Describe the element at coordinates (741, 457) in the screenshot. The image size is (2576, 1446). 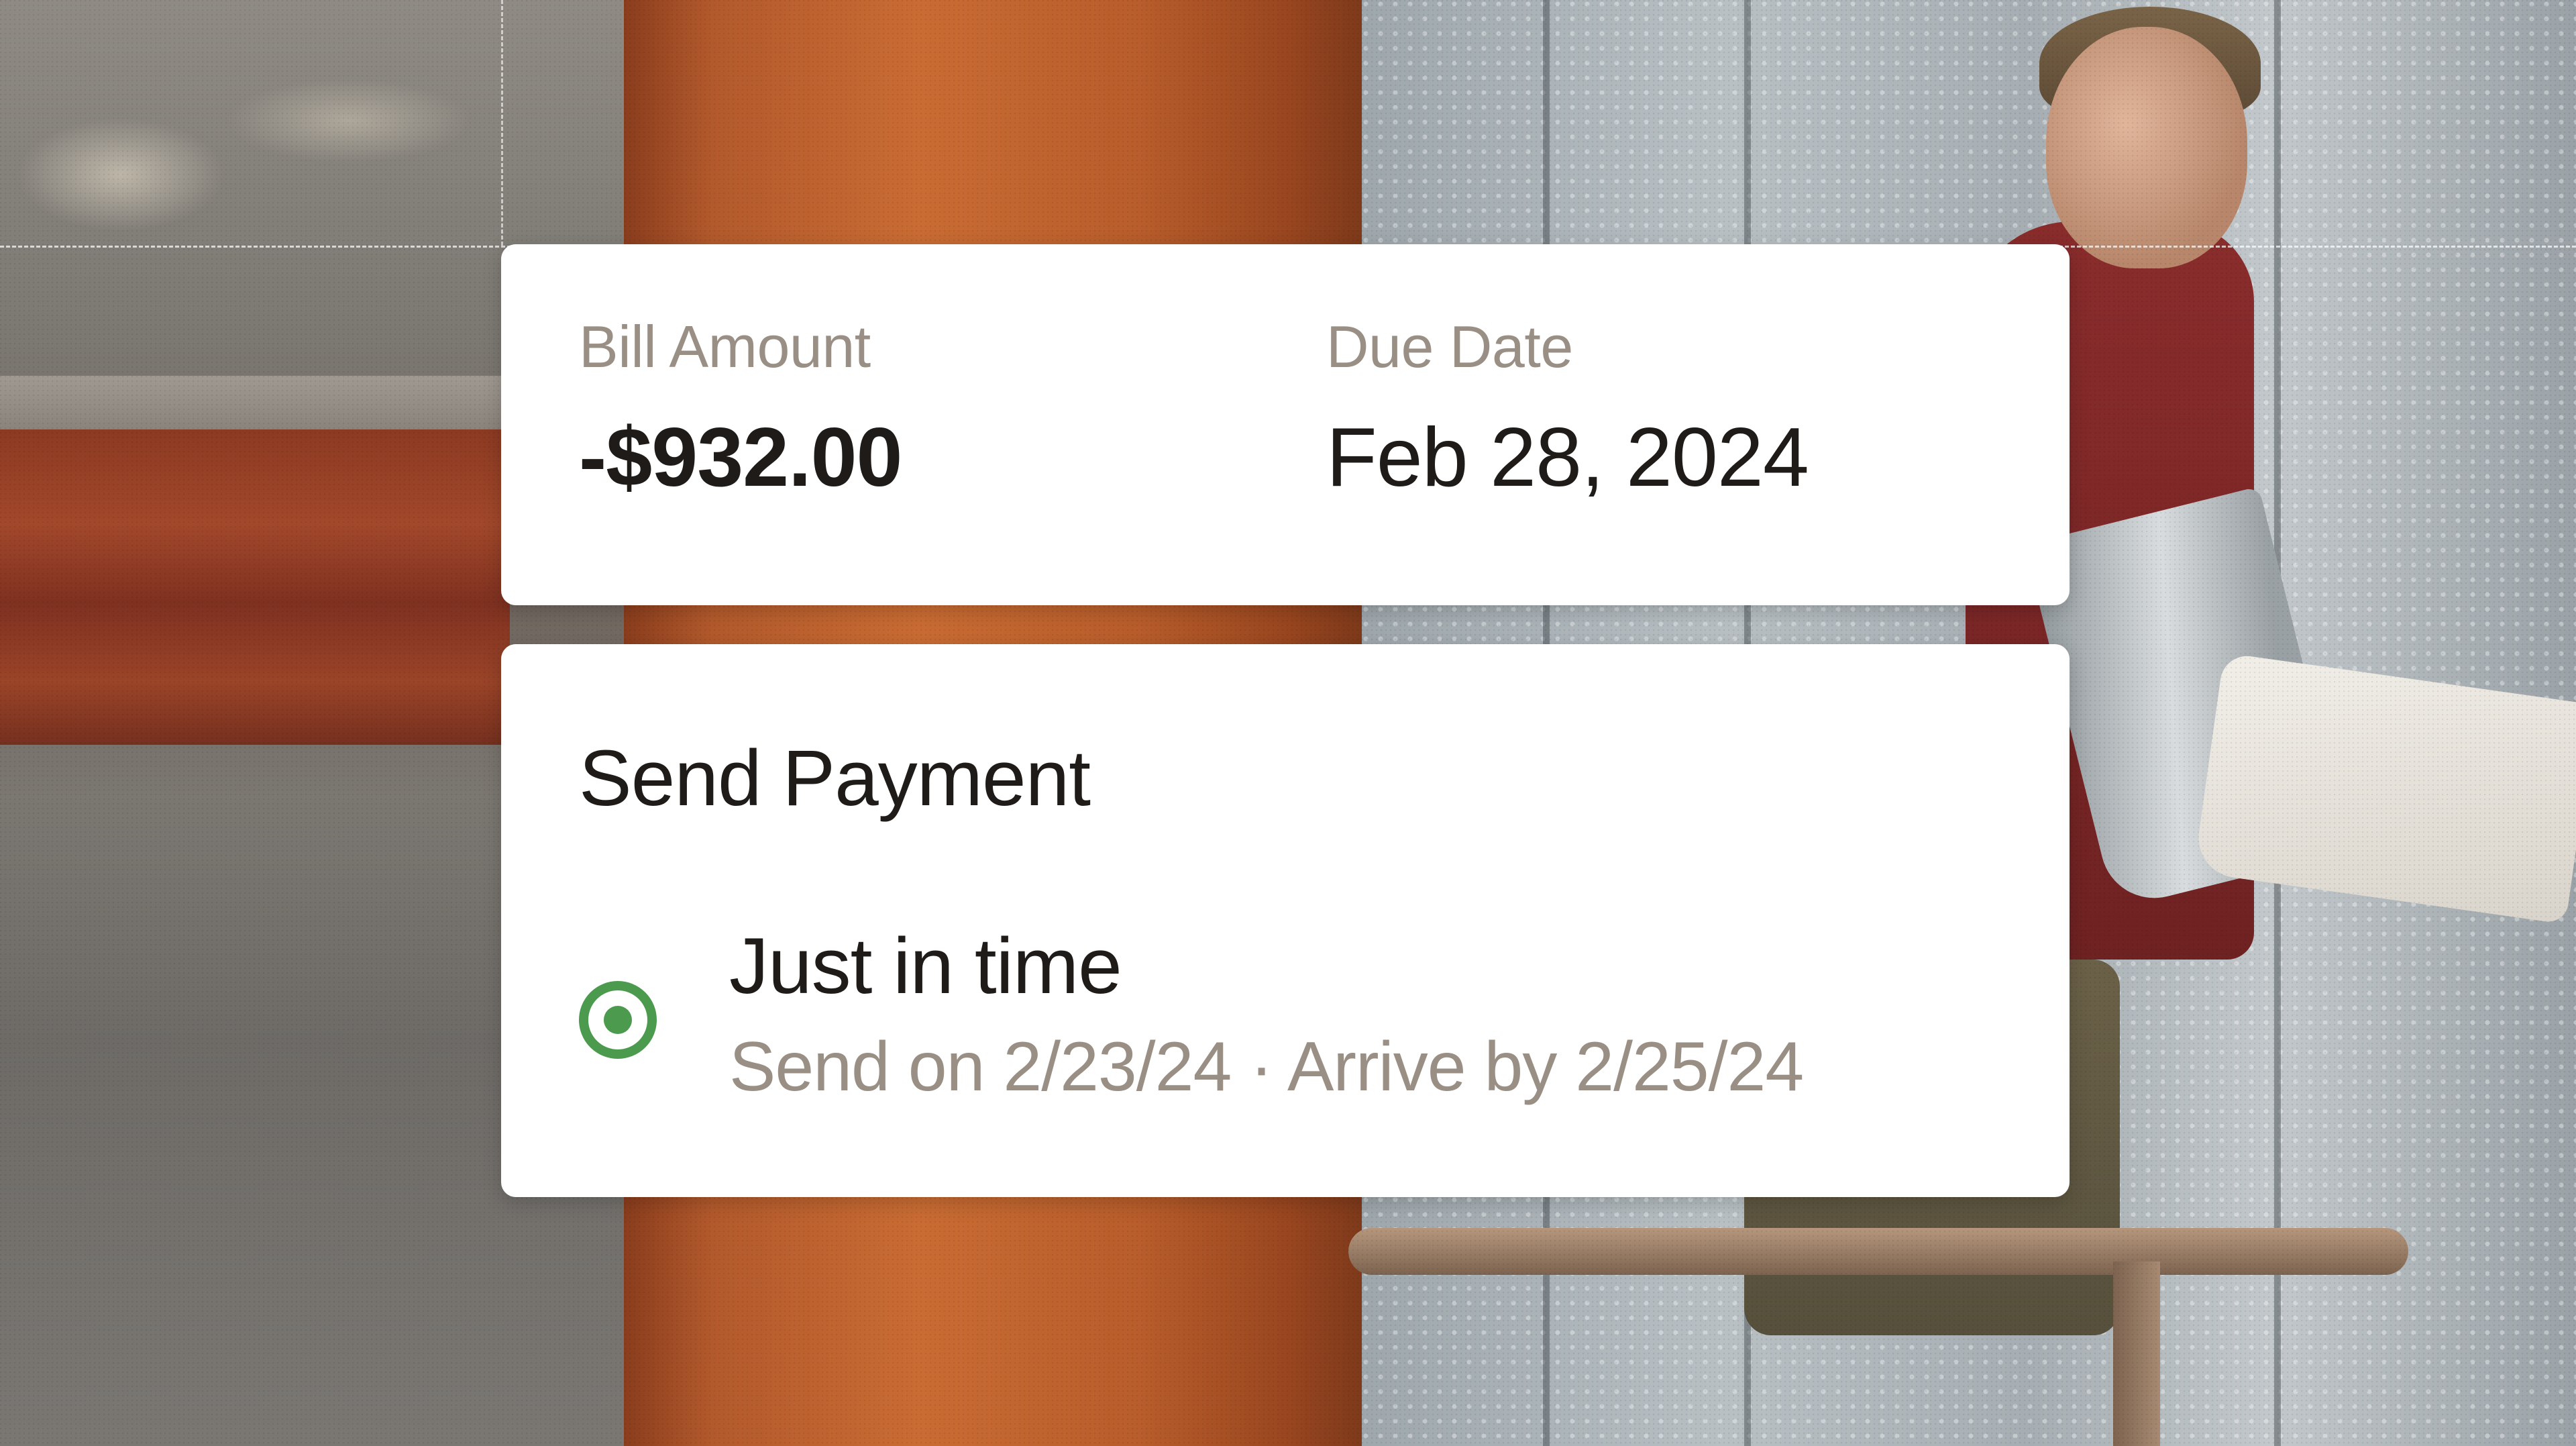
I see `bill-amount-value: -$932.00` at that location.